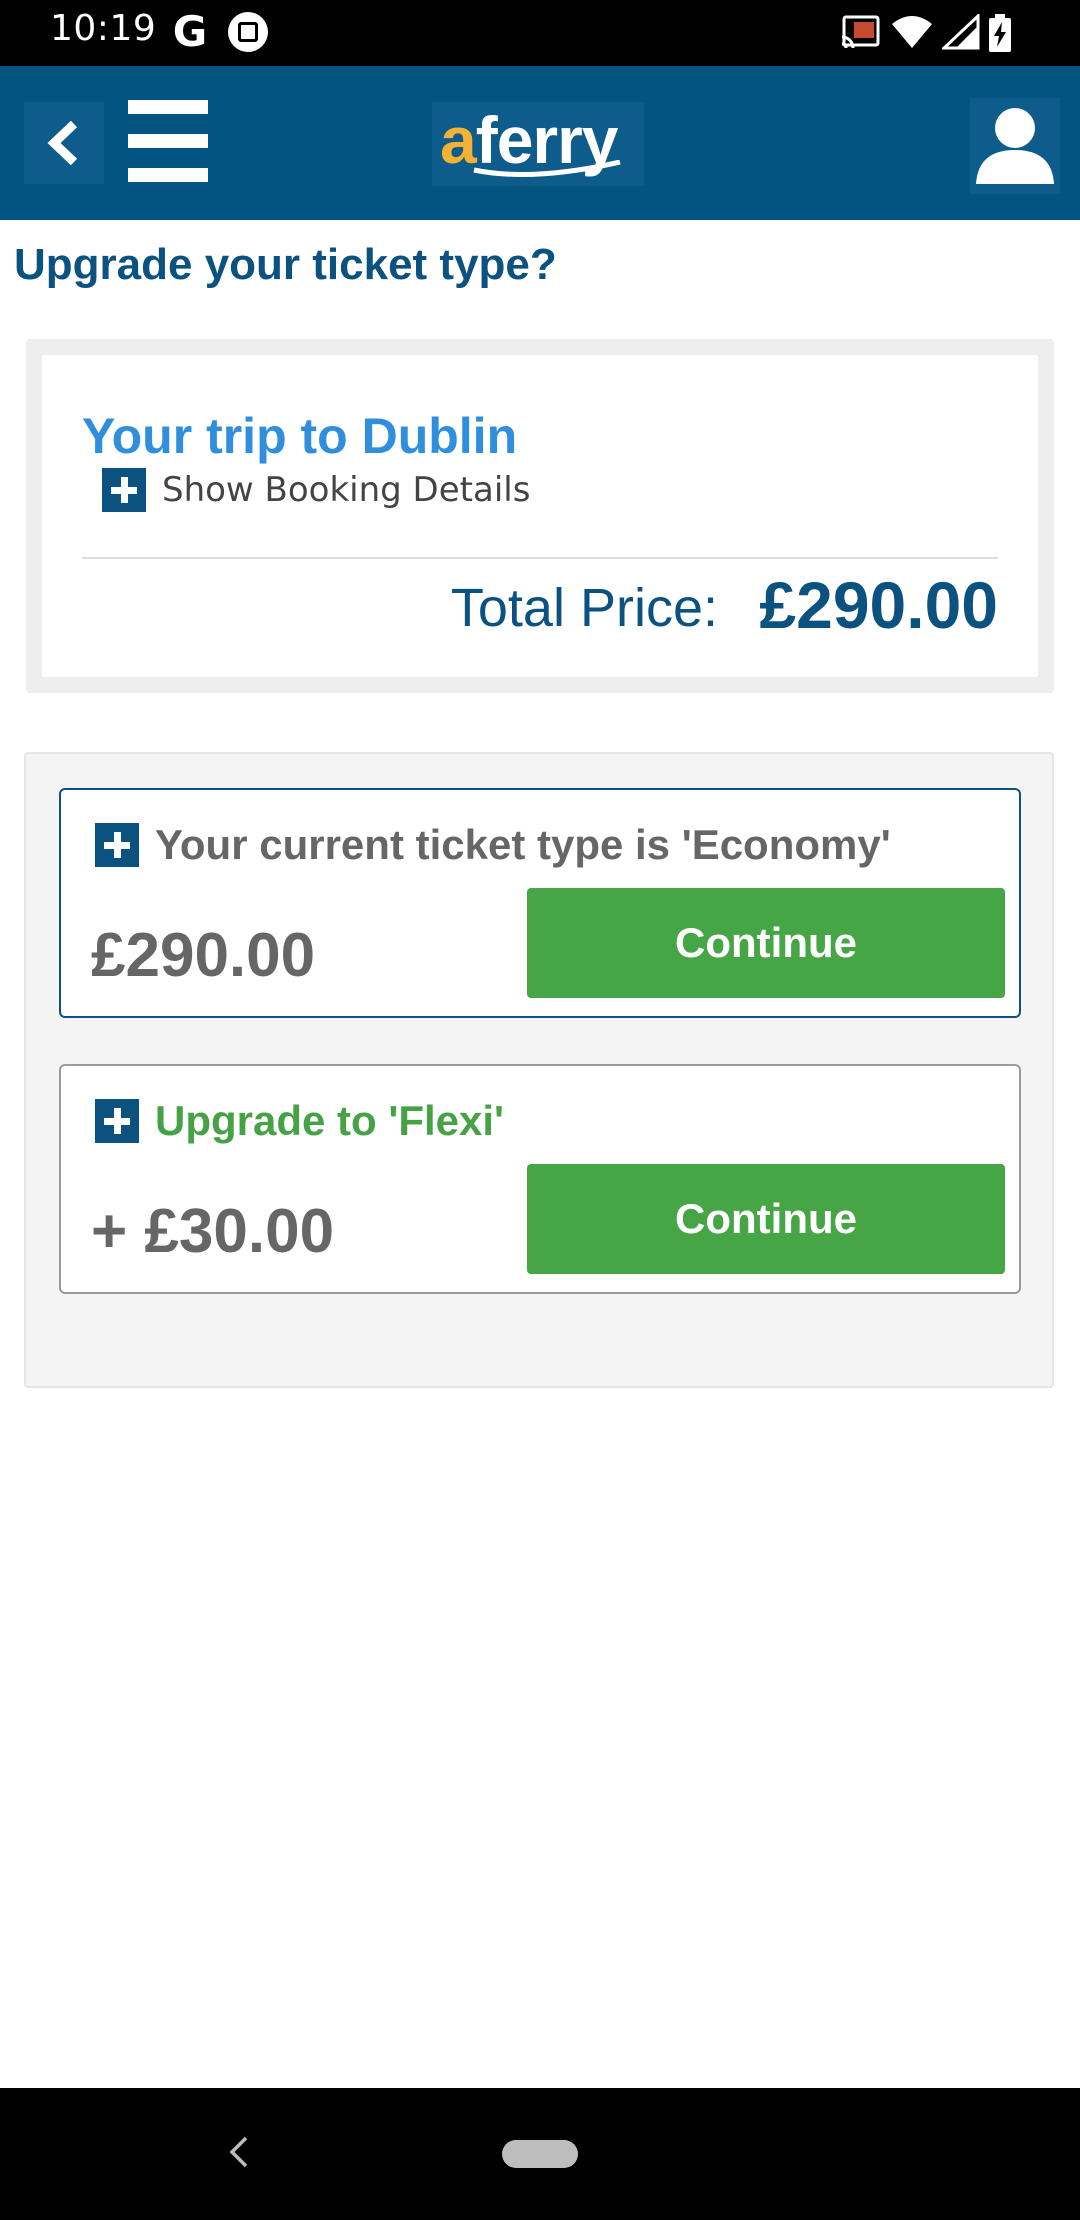 The width and height of the screenshot is (1080, 2220). I want to click on logo-a: a, so click(458, 140).